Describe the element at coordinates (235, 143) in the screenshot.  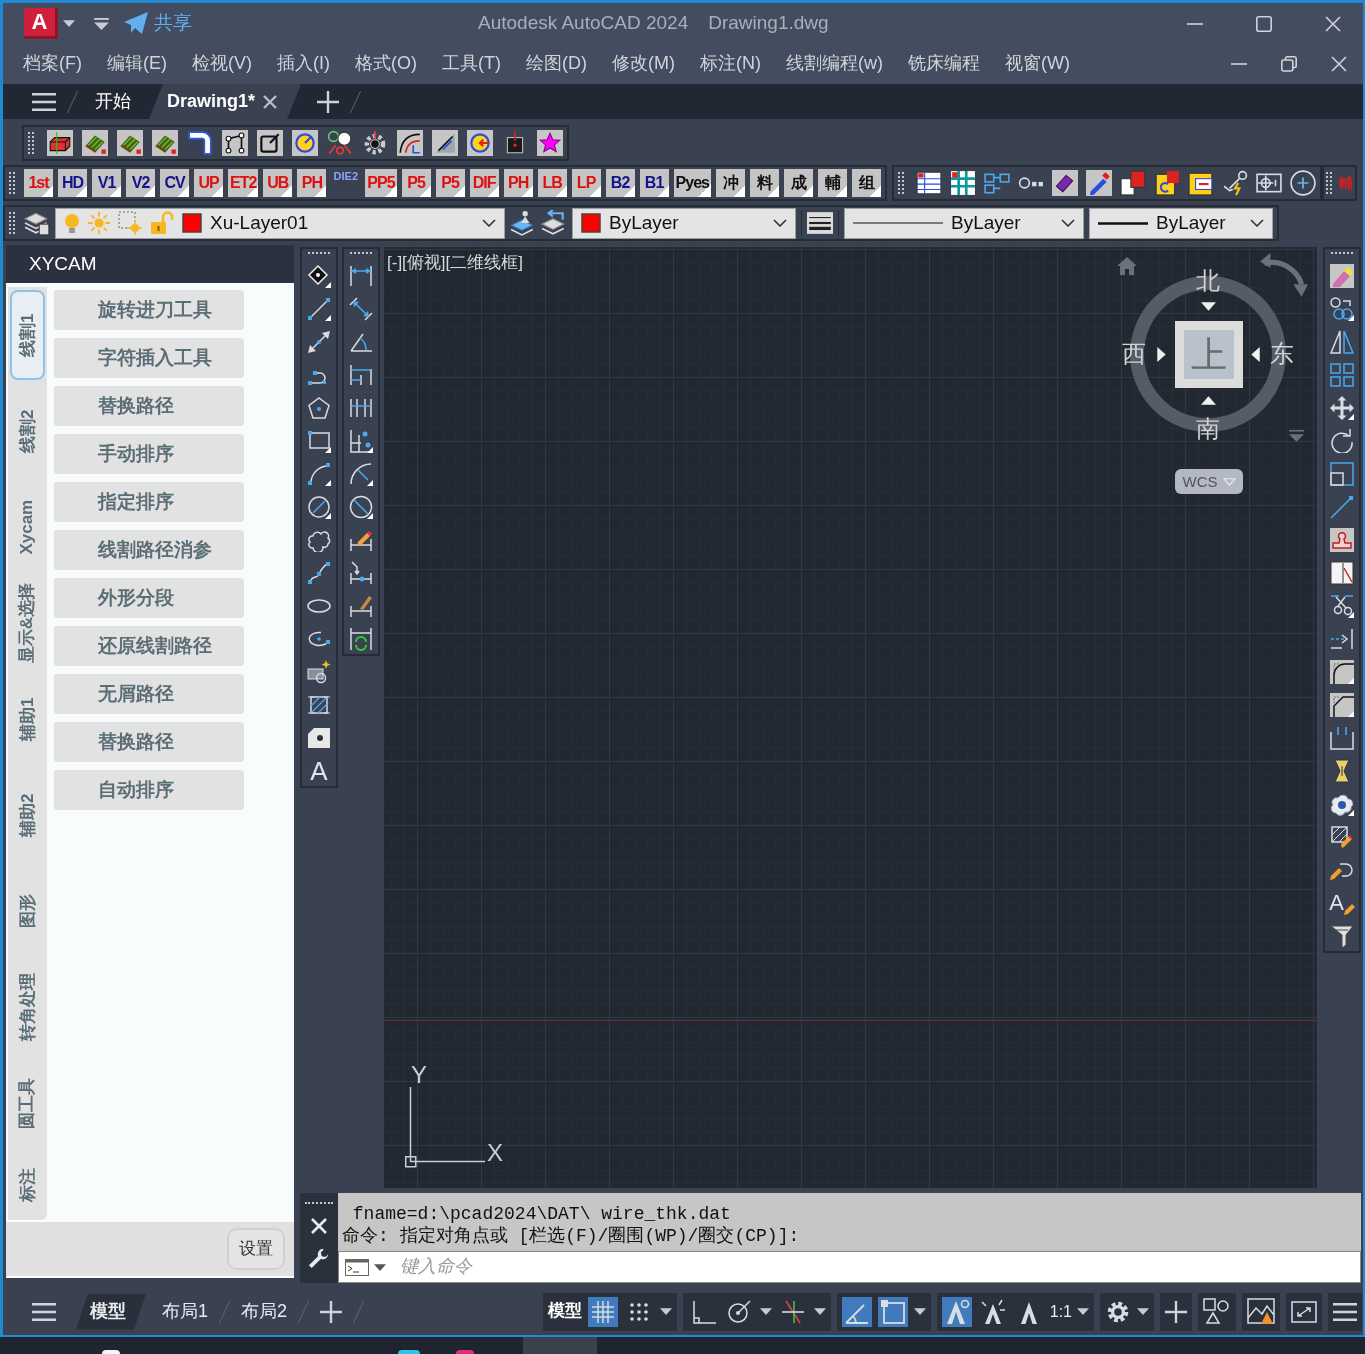
I see `nodes-icon` at that location.